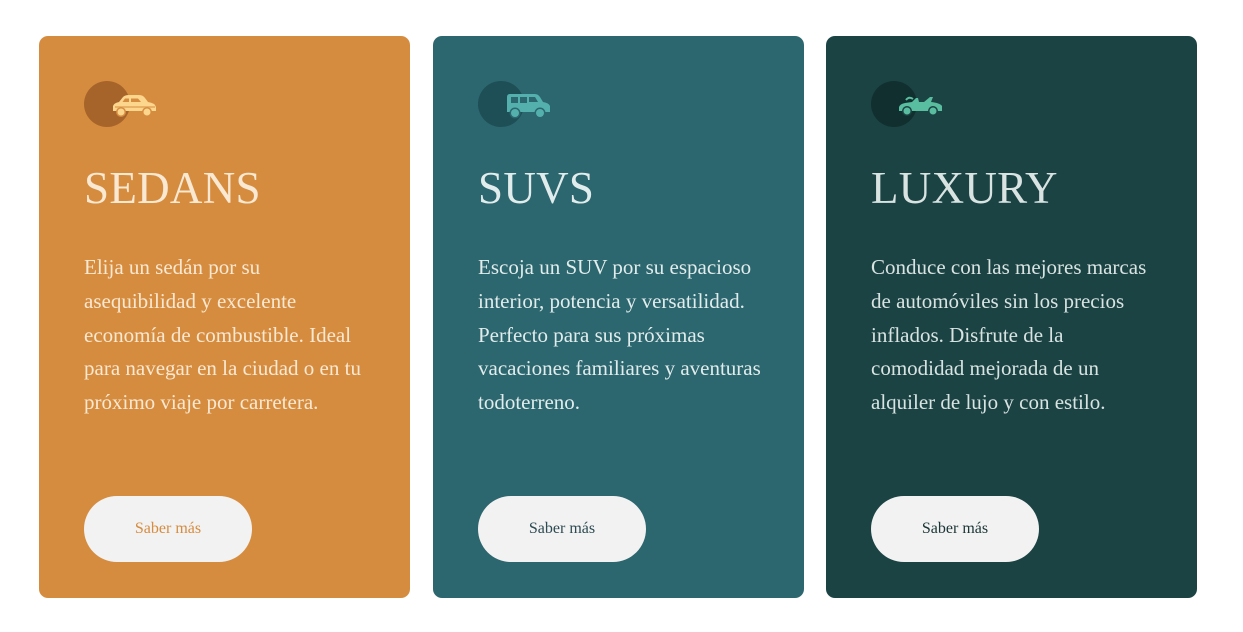 The height and width of the screenshot is (632, 1243). Describe the element at coordinates (909, 105) in the screenshot. I see `luxury-car-icon` at that location.